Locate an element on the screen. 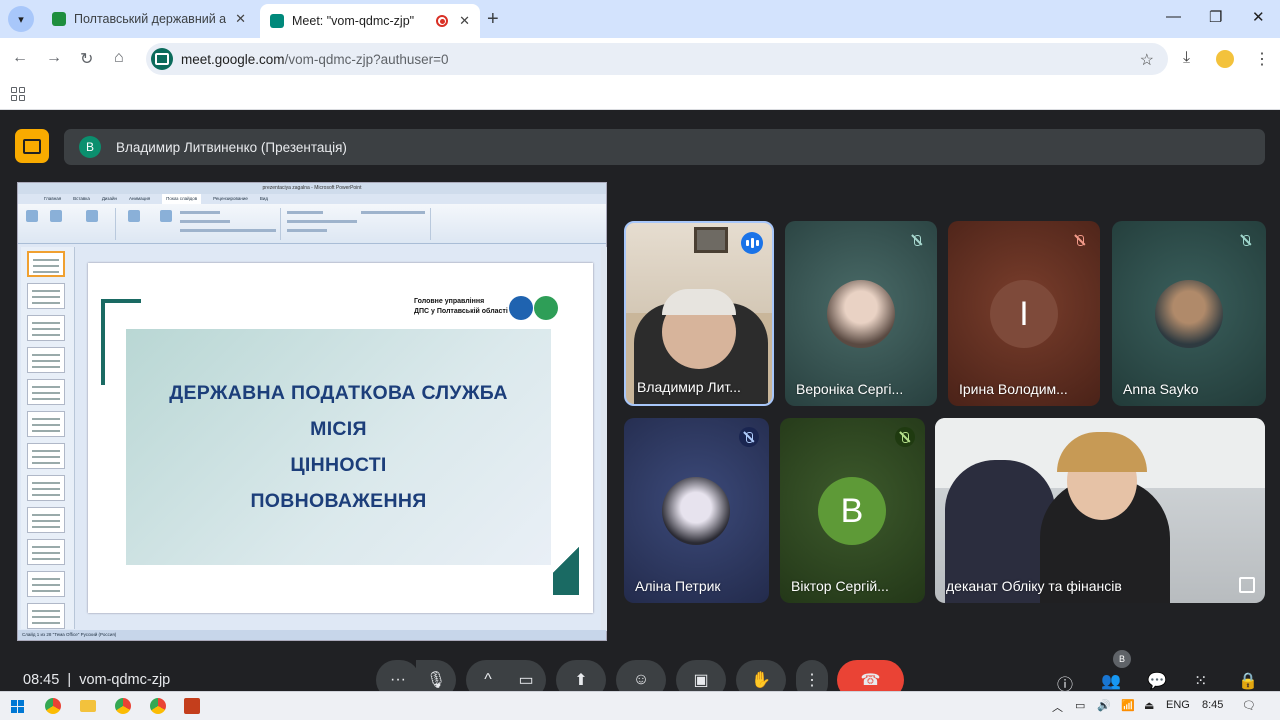  ppt-tab: Дизайн is located at coordinates (109, 198).